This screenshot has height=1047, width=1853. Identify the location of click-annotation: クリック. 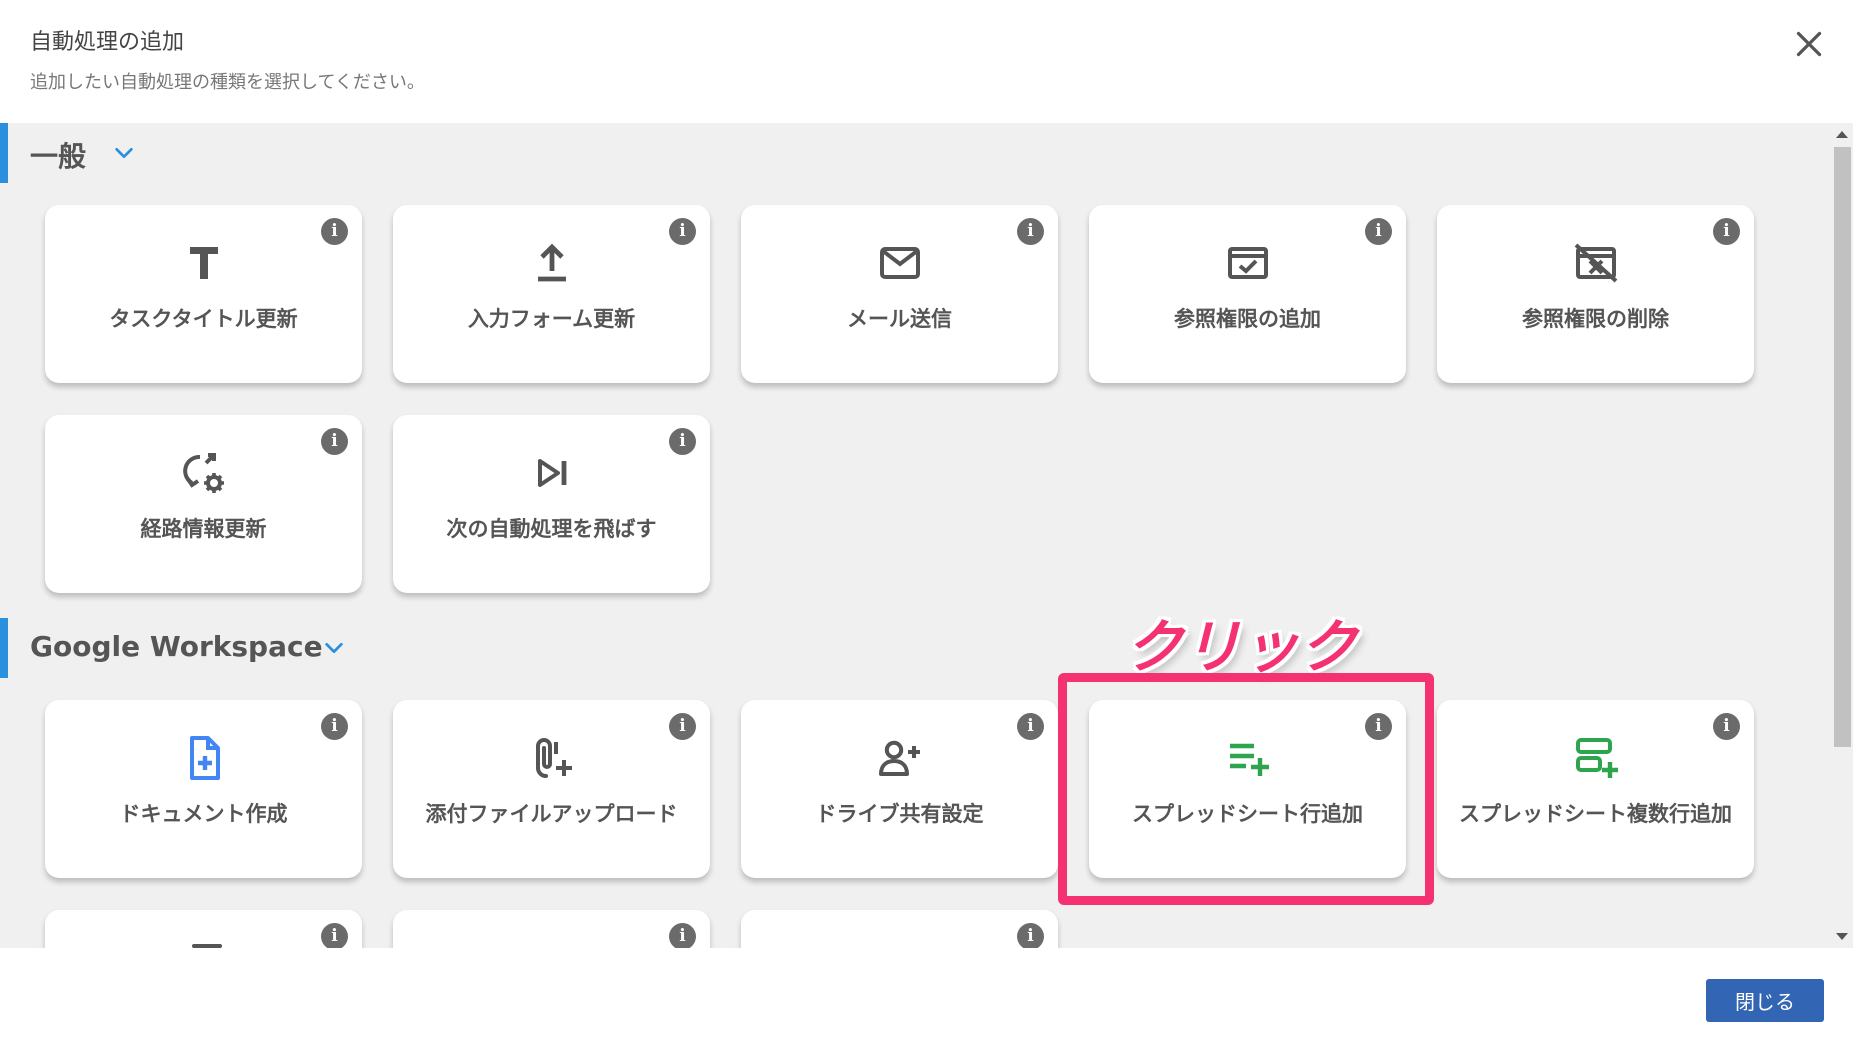
(1241, 647).